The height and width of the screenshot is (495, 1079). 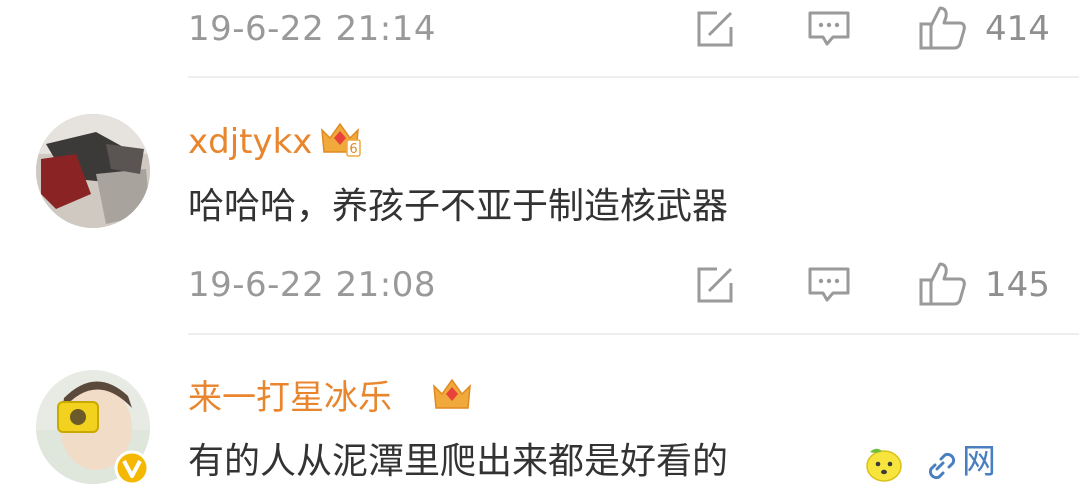 What do you see at coordinates (312, 29) in the screenshot?
I see `comment-timestamp: 19-6-22 21:14` at bounding box center [312, 29].